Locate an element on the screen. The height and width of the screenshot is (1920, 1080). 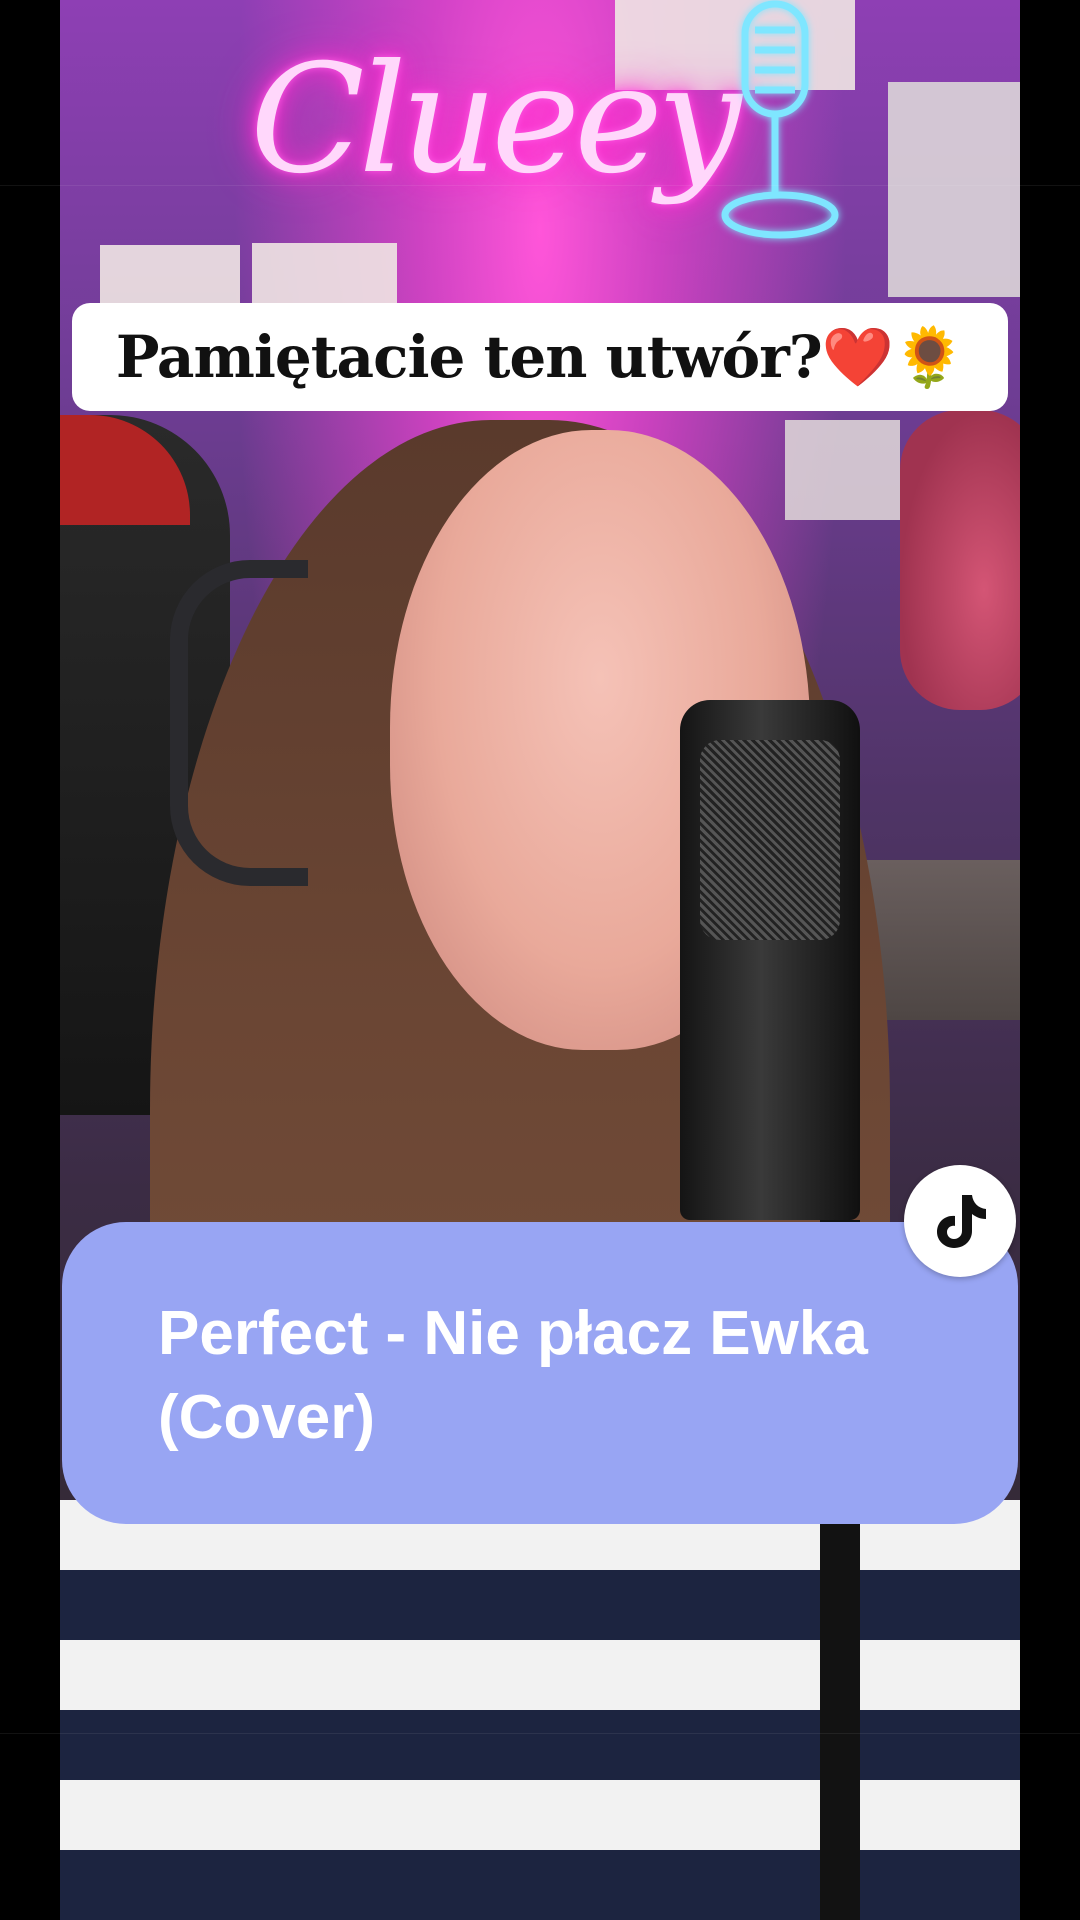
caption-banner: Pamiętacie ten utwór?❤️🌻 is located at coordinates (540, 357).